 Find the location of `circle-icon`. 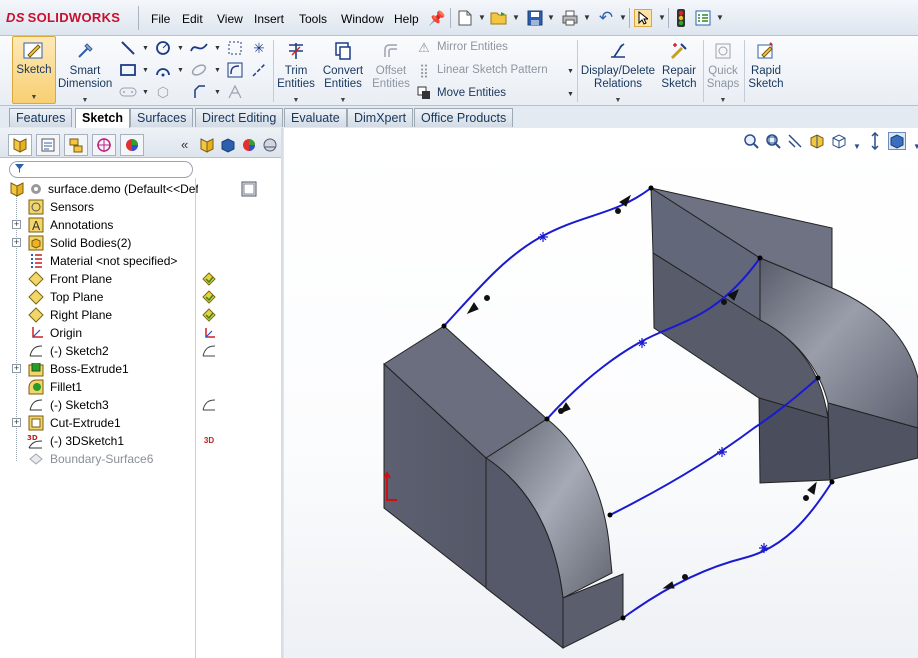

circle-icon is located at coordinates (163, 48).